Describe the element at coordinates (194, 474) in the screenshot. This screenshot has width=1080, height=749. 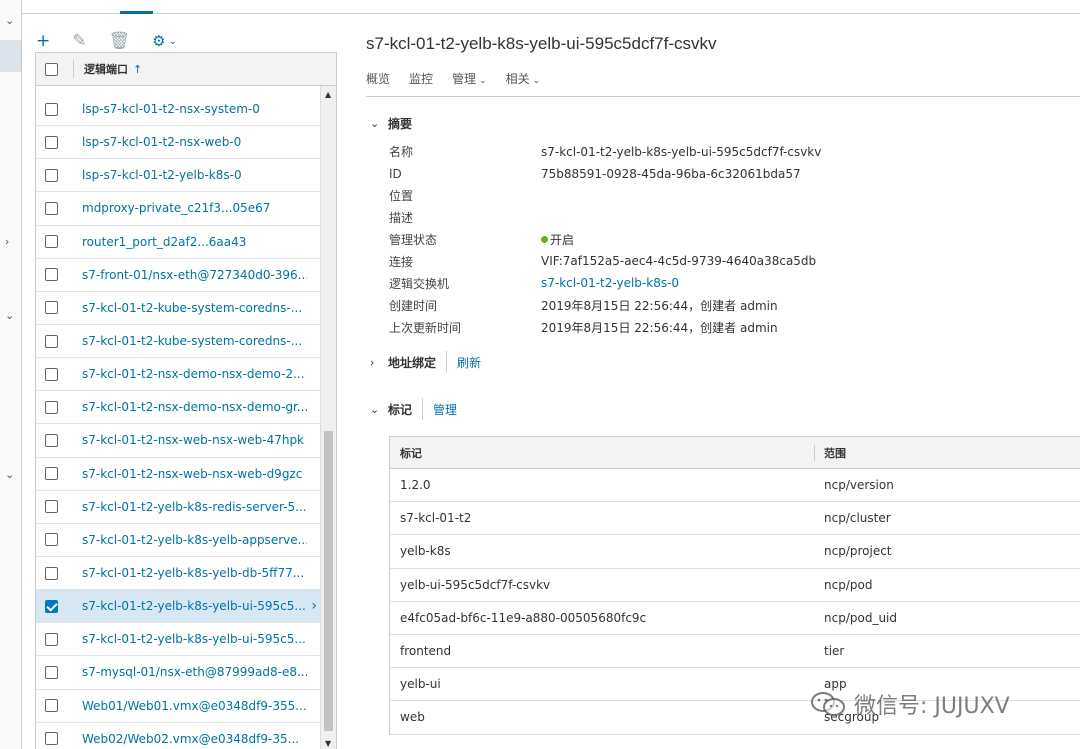
I see `logical-port-link: s7-kcl-01-t2-nsx-web-nsx-web-d9gzc` at that location.